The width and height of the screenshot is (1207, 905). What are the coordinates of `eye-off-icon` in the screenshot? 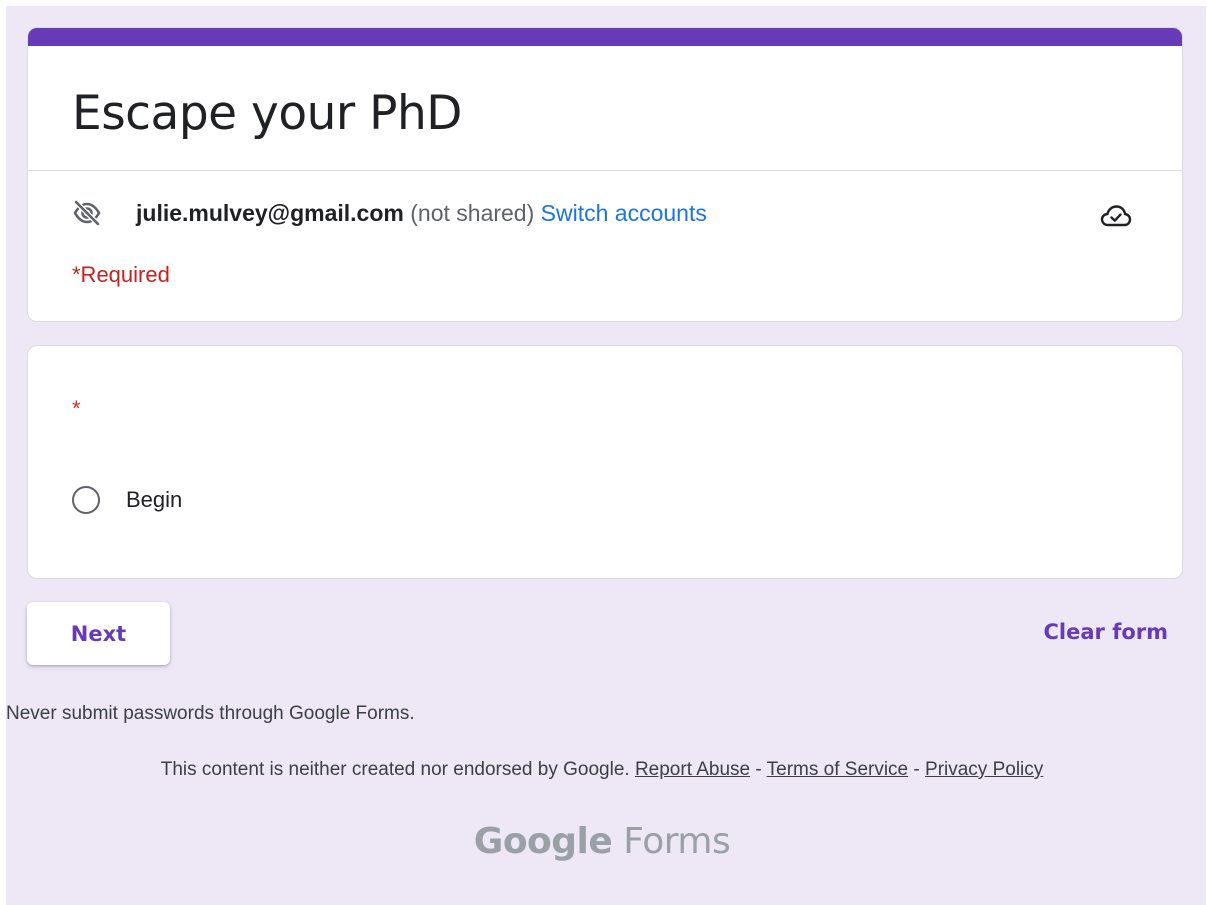 It's located at (87, 213).